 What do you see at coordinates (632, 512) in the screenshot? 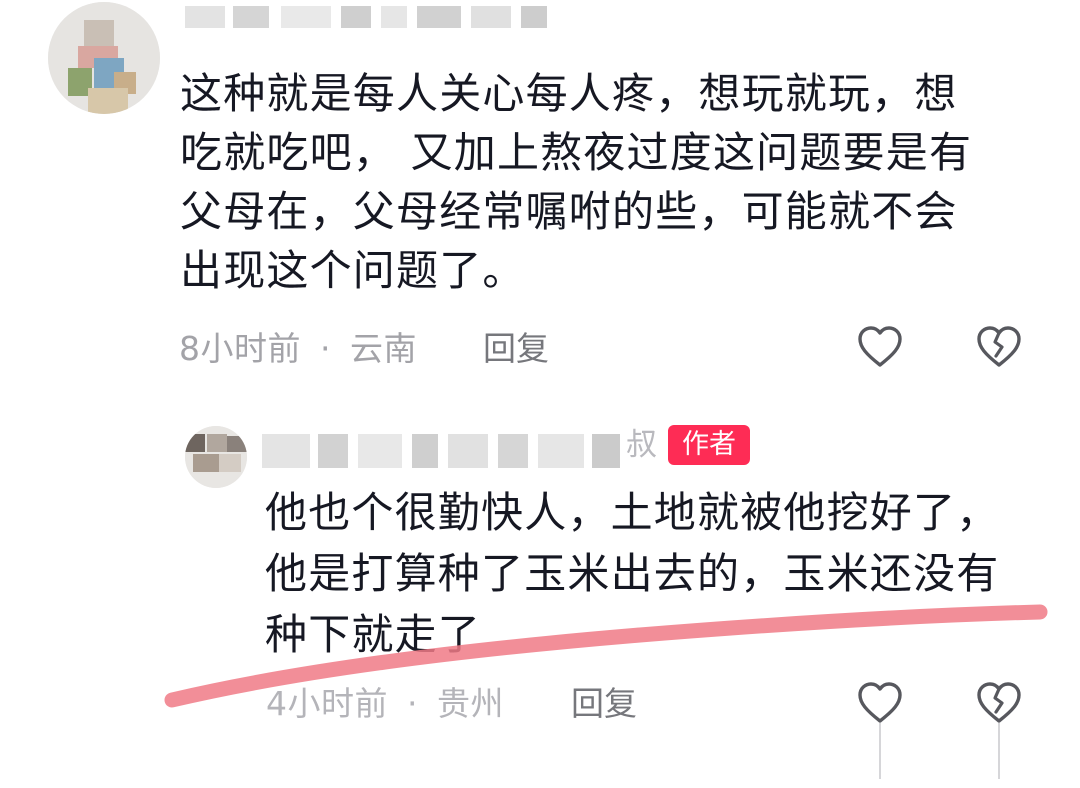
I see `reply-line: 他也个很勤快人，土地就被他挖好了，` at bounding box center [632, 512].